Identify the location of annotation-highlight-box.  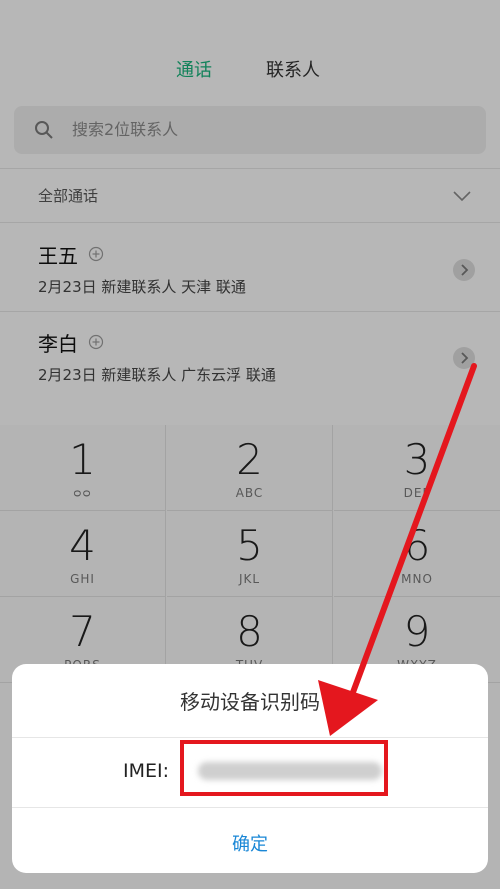
(284, 768).